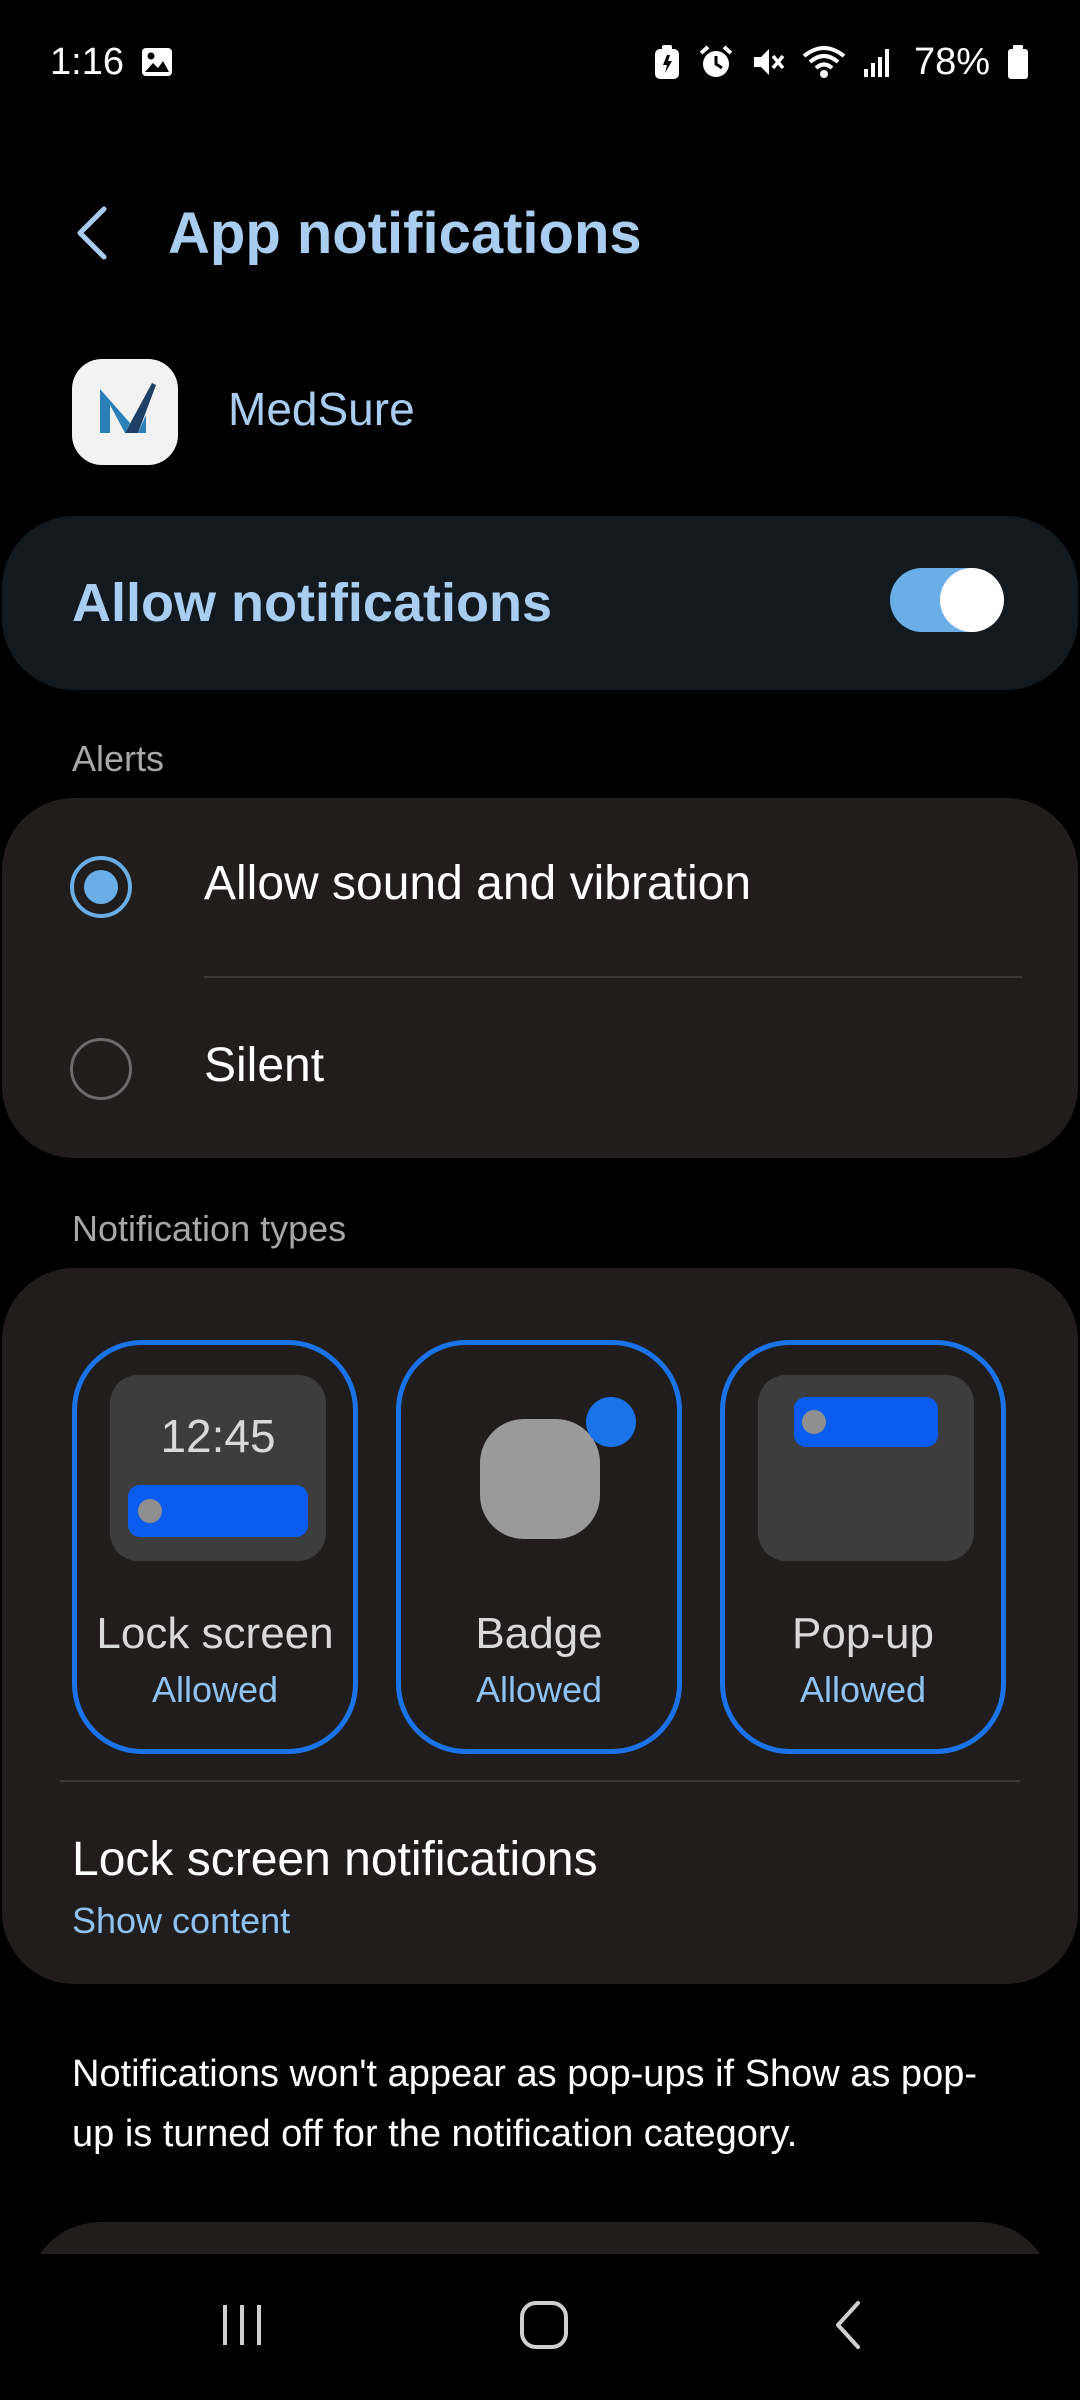  Describe the element at coordinates (181, 1920) in the screenshot. I see `lock-screen-notifications-value: Show content` at that location.